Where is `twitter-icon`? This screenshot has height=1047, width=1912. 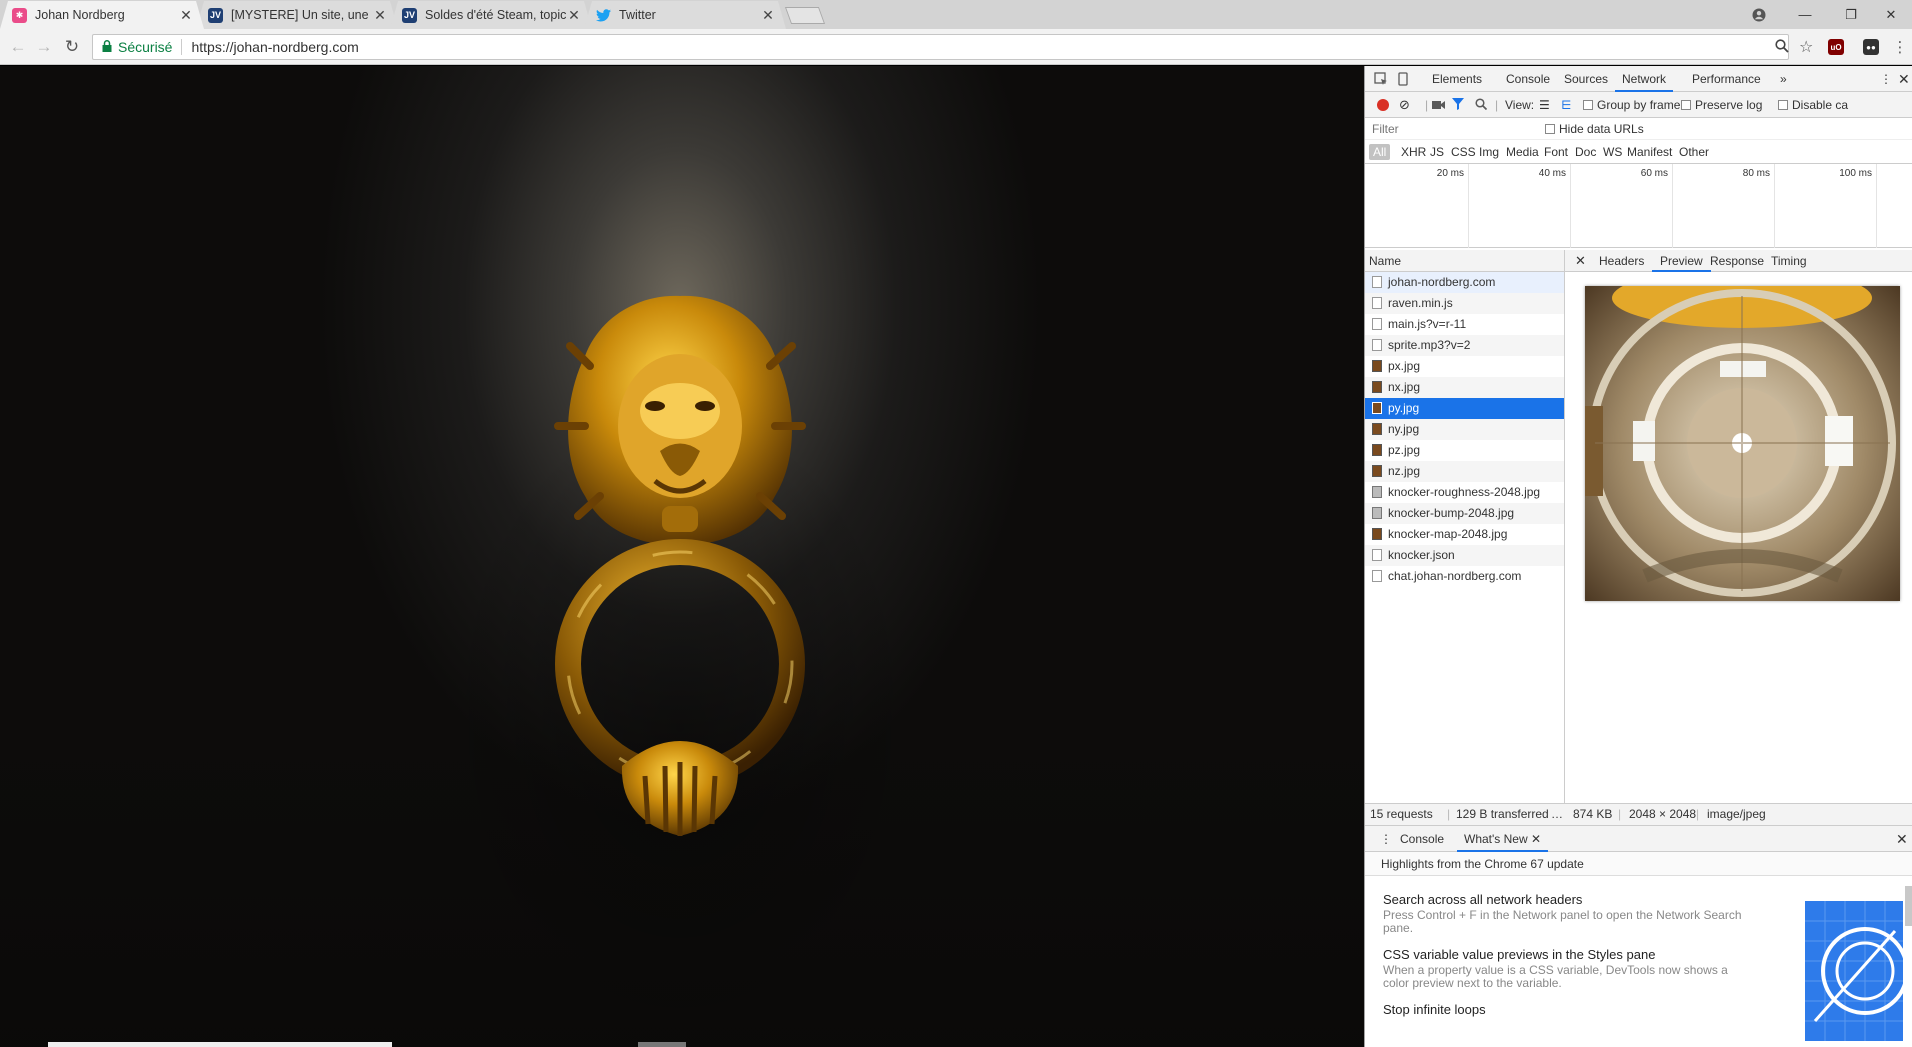
twitter-icon is located at coordinates (603, 15).